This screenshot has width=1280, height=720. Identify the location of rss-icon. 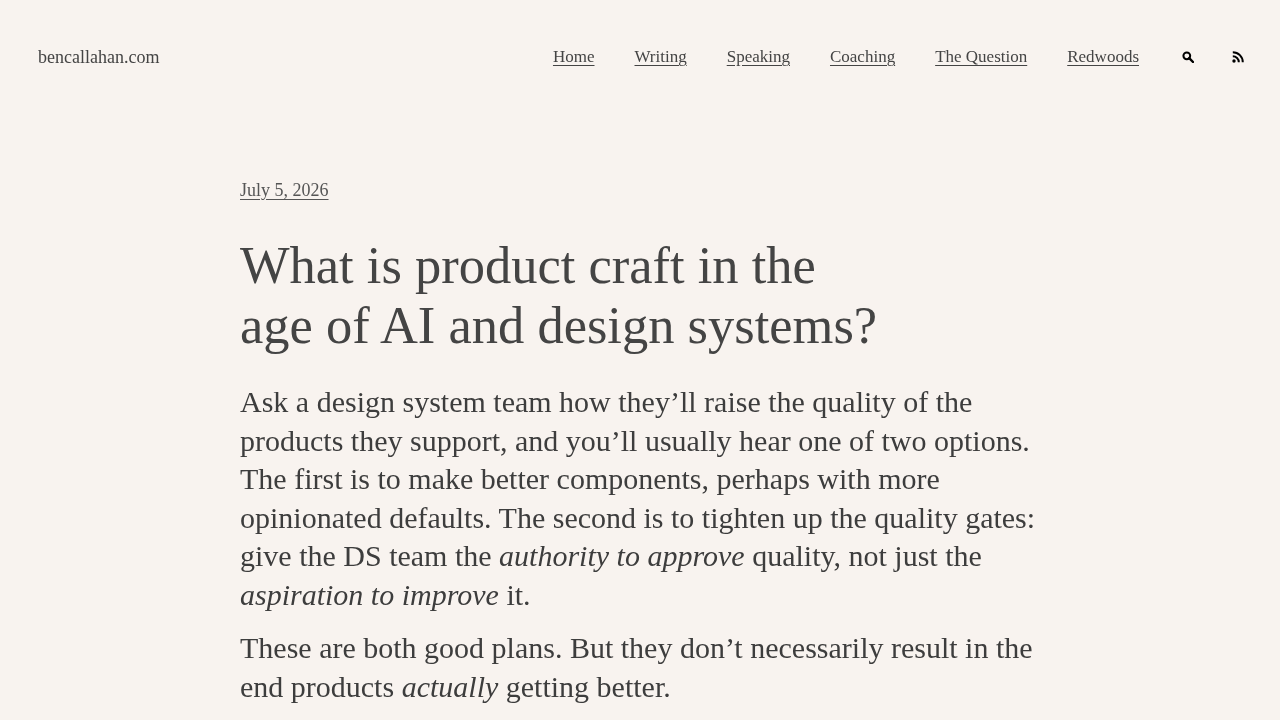
(1238, 57).